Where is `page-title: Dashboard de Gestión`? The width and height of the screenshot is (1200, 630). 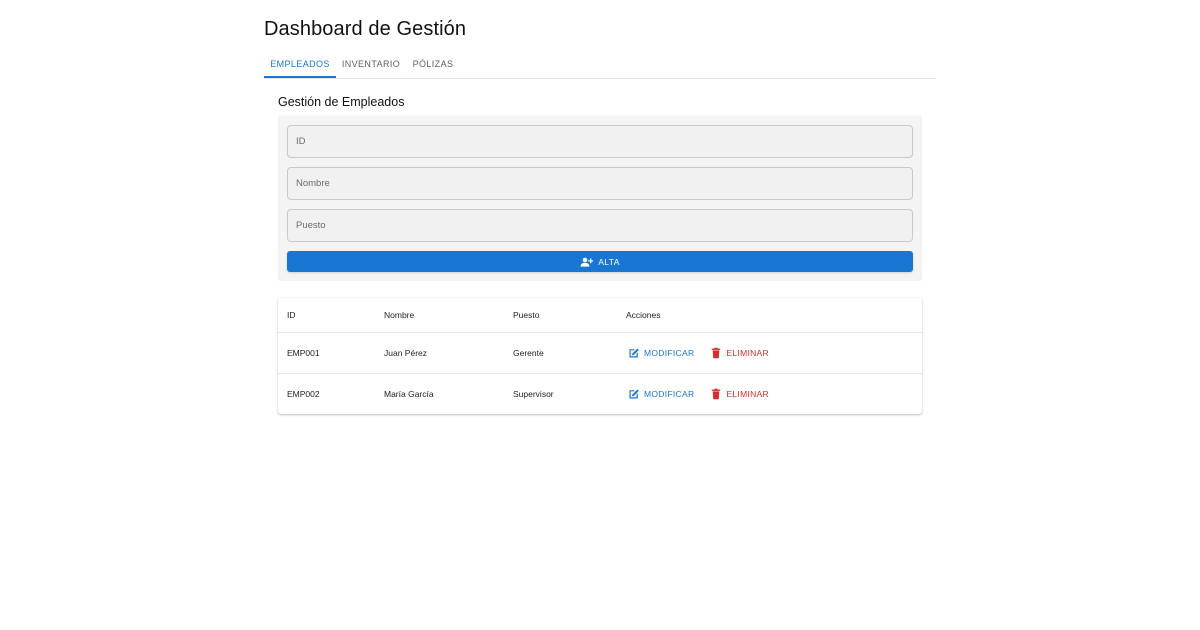
page-title: Dashboard de Gestión is located at coordinates (365, 29).